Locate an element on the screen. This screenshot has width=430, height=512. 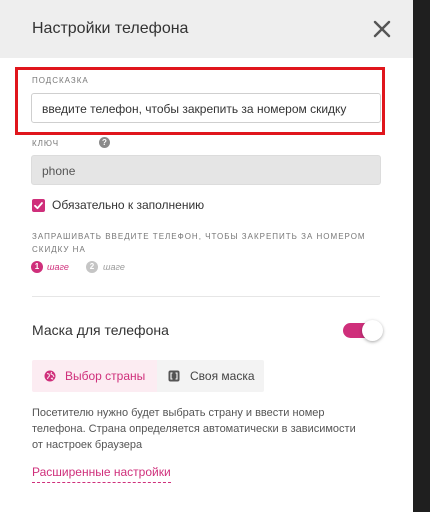
custom-mask-tab: Своя маска is located at coordinates (210, 376).